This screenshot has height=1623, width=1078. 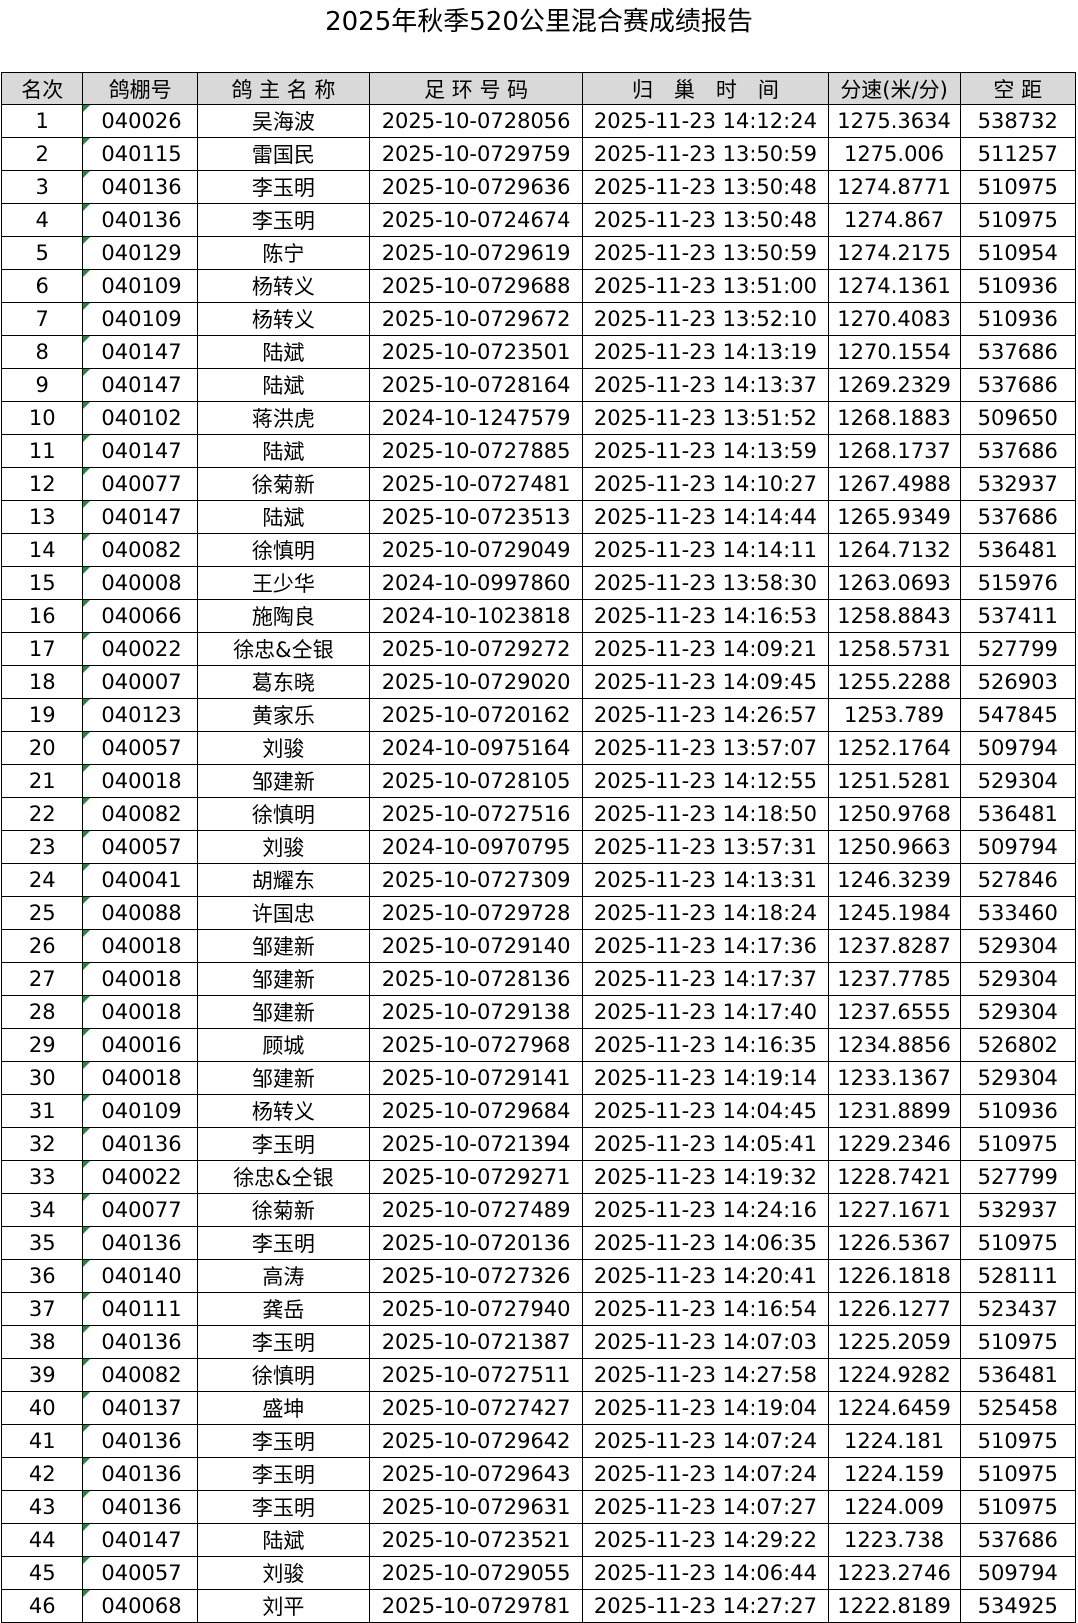 What do you see at coordinates (476, 154) in the screenshot?
I see `ring-number-cell: 2025-10-0729759` at bounding box center [476, 154].